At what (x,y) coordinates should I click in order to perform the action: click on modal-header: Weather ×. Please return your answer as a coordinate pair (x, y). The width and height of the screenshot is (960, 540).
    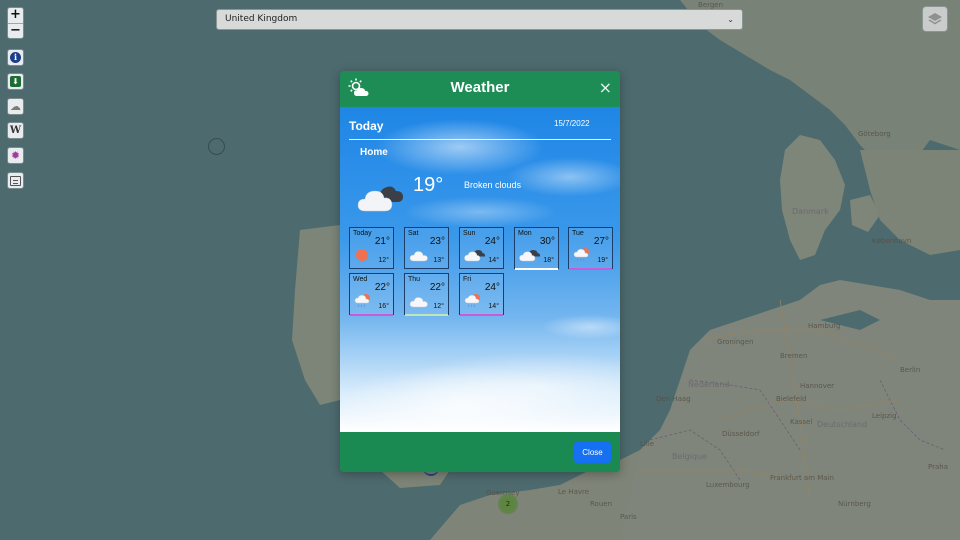
    Looking at the image, I should click on (480, 89).